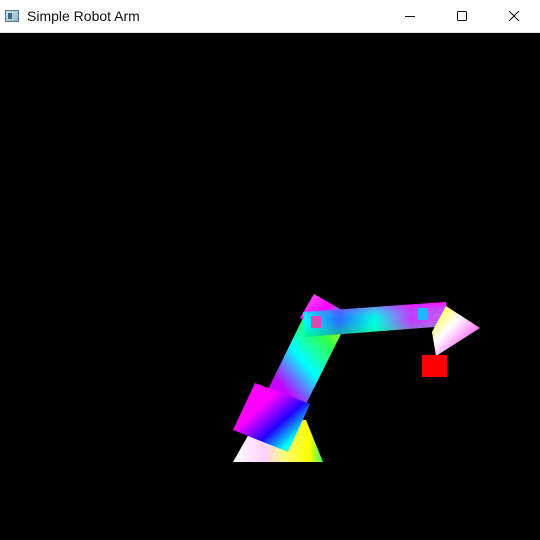  I want to click on minimize-button, so click(410, 16).